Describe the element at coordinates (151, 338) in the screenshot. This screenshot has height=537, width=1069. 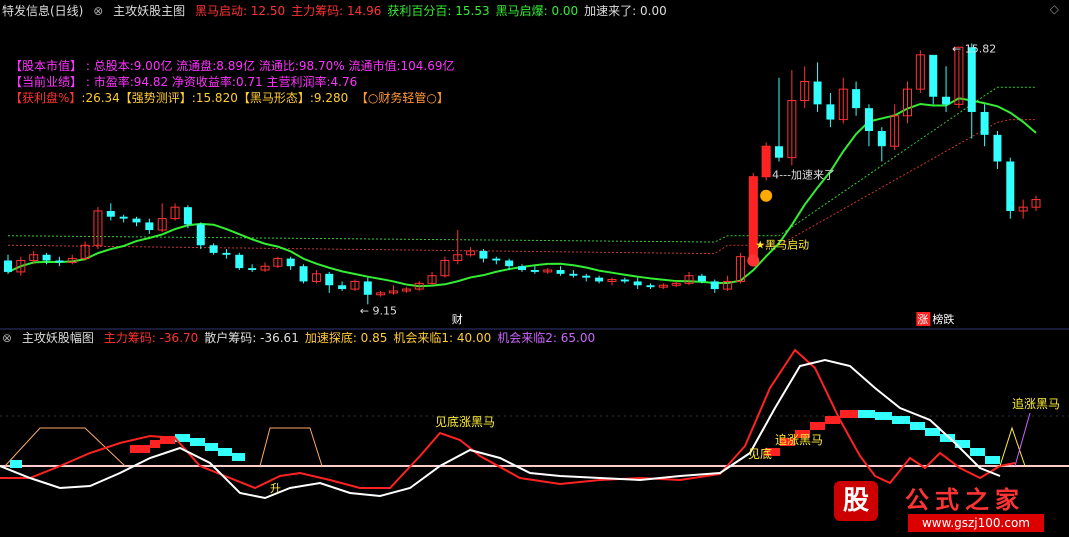
I see `sub-header-value-0: 主力筹码: -36.70` at that location.